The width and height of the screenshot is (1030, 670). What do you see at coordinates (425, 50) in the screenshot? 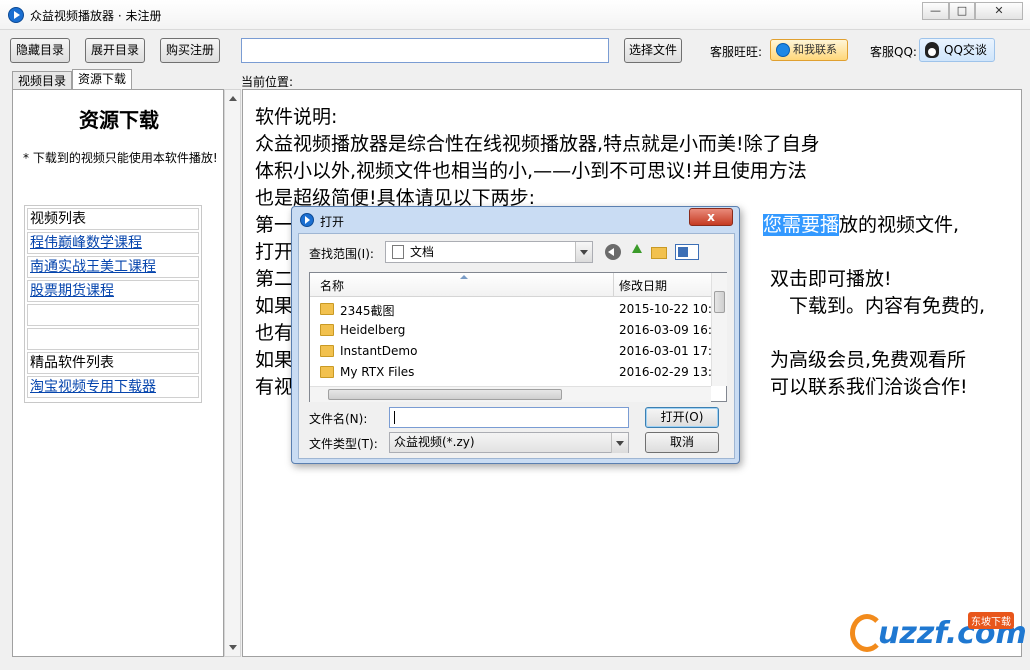
I see `path-input` at bounding box center [425, 50].